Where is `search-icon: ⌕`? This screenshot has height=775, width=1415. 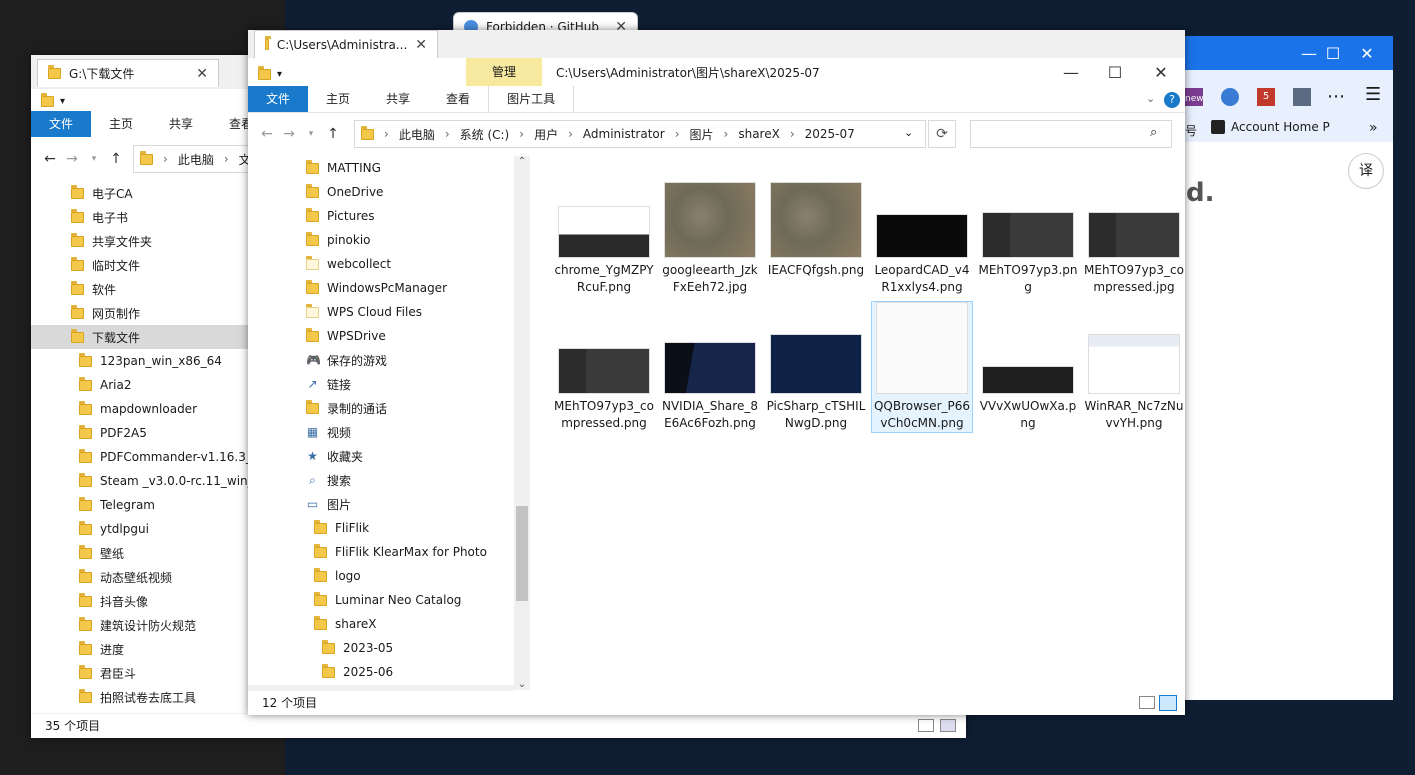 search-icon: ⌕ is located at coordinates (1153, 132).